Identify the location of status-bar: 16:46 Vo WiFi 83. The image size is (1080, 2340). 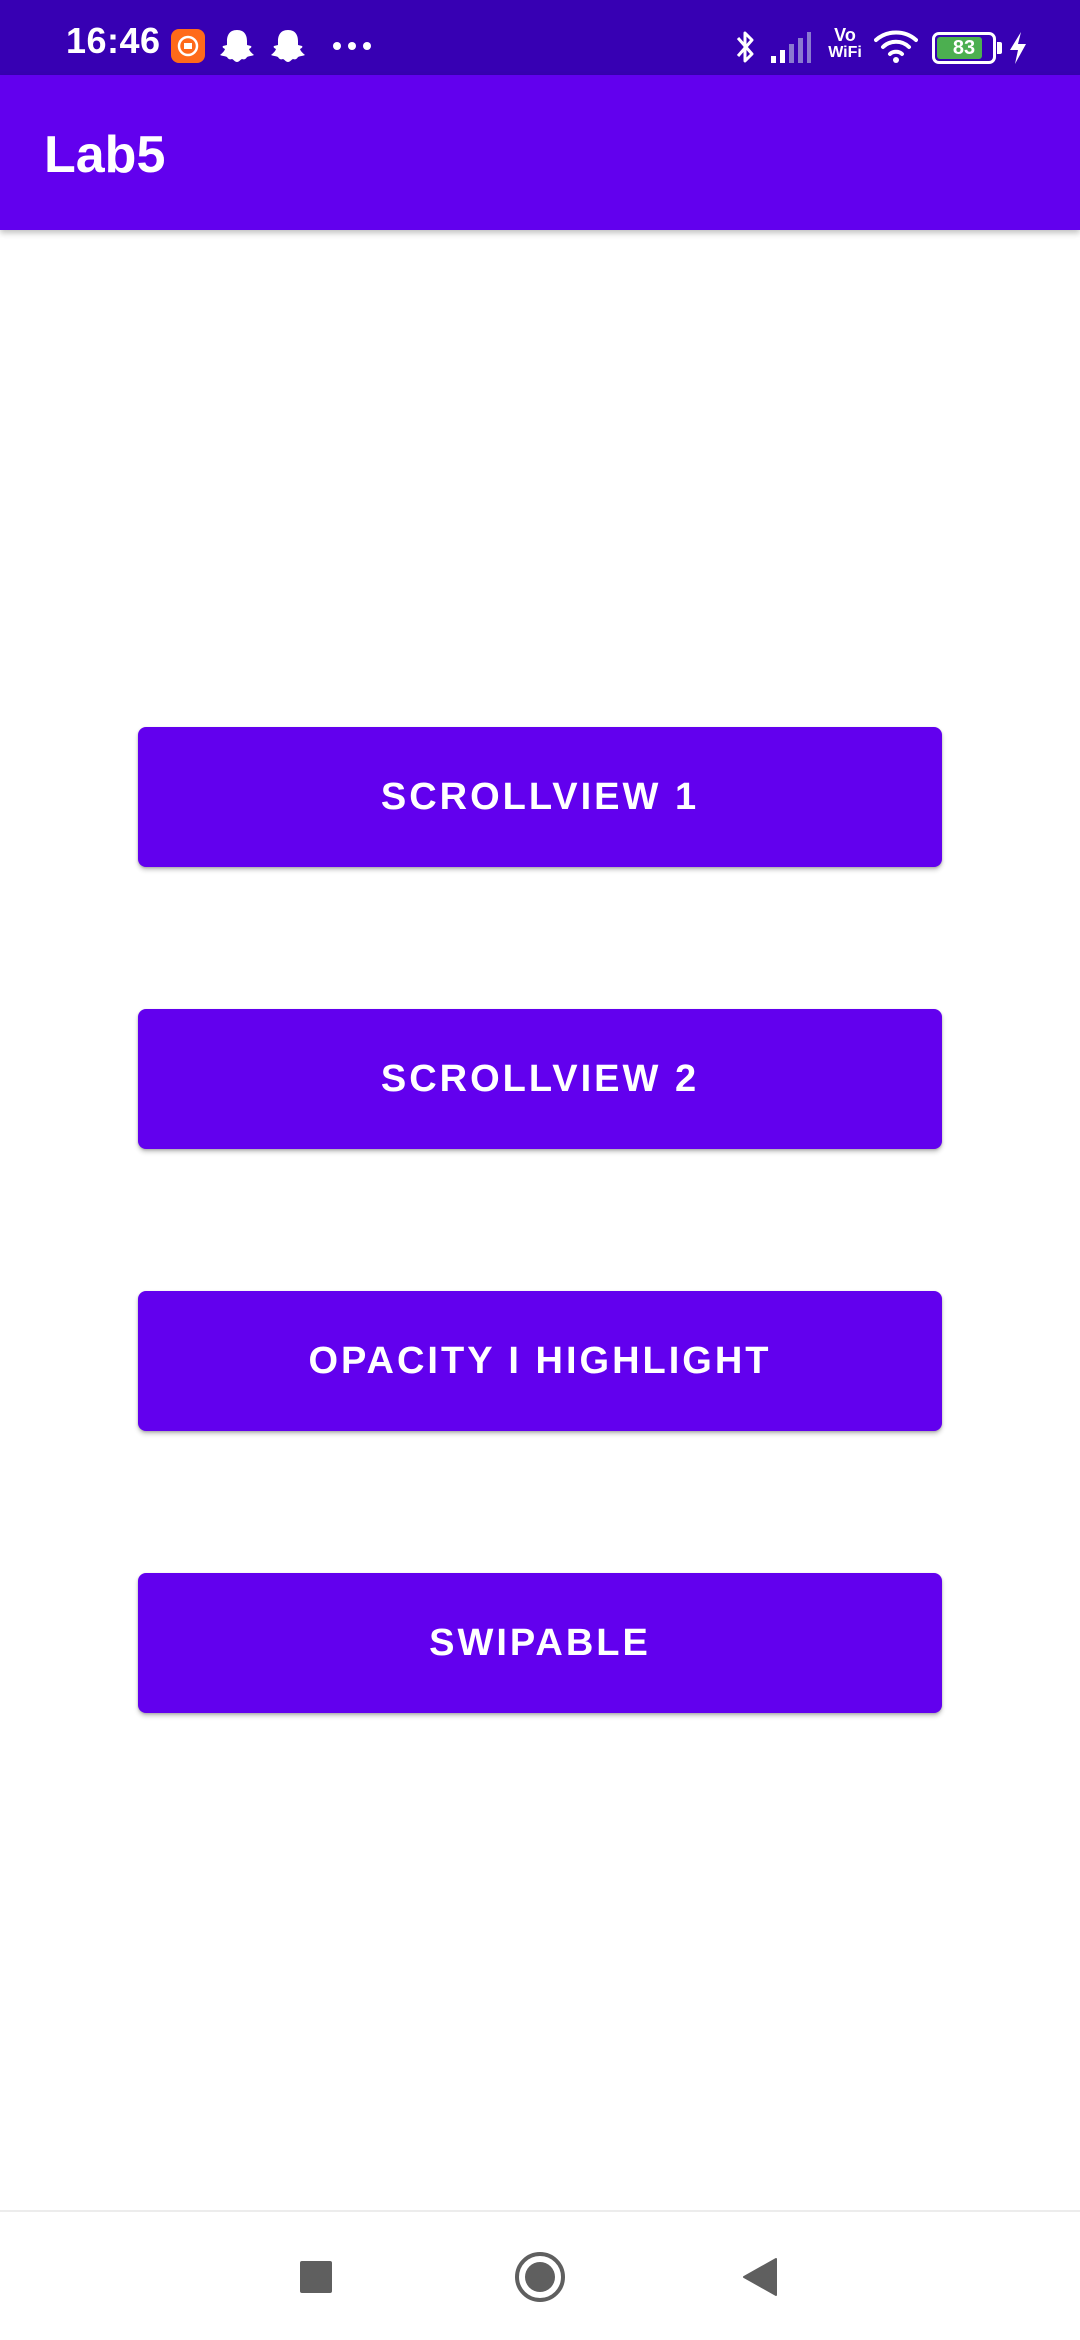
(540, 37).